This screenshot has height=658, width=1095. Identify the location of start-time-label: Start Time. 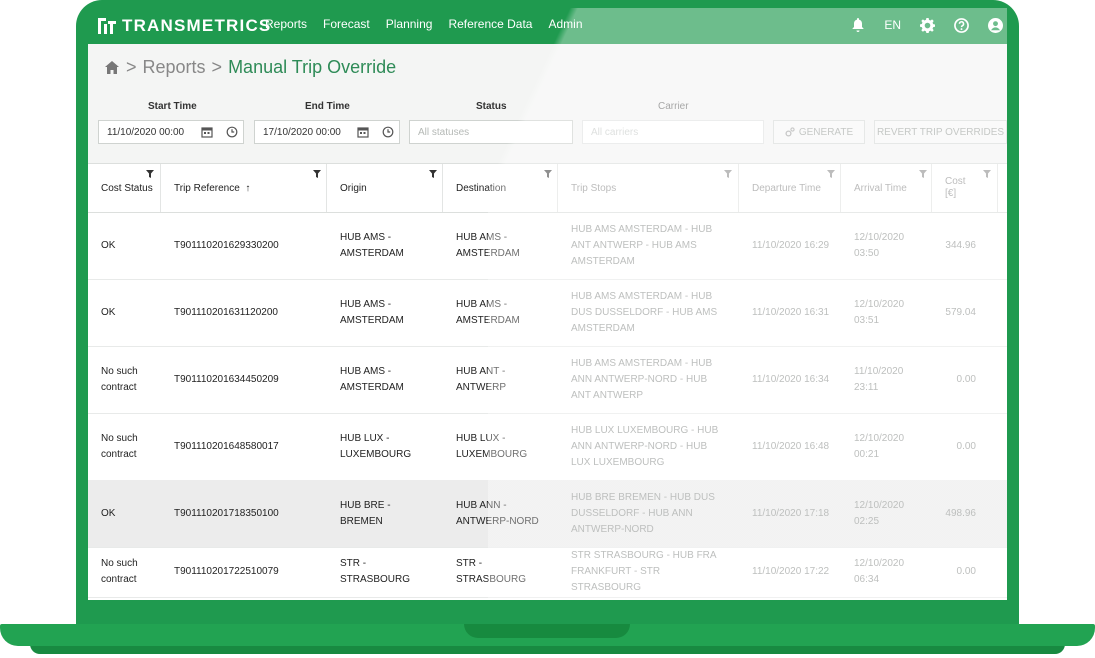
(172, 106).